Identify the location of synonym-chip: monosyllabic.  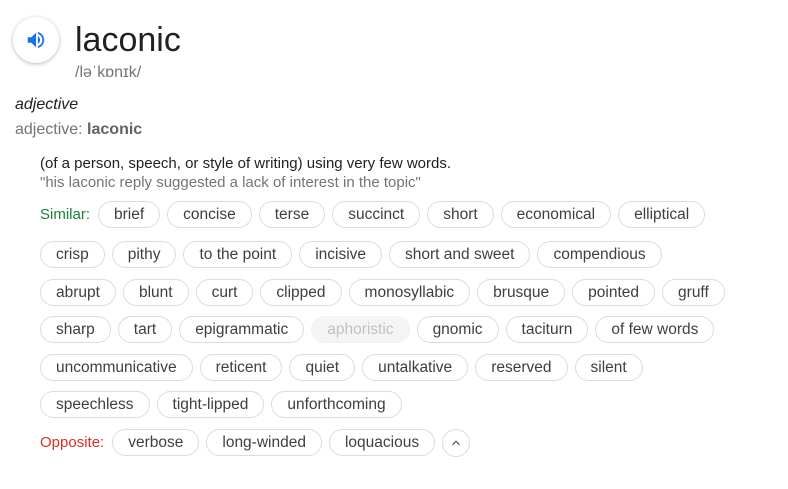
(409, 292).